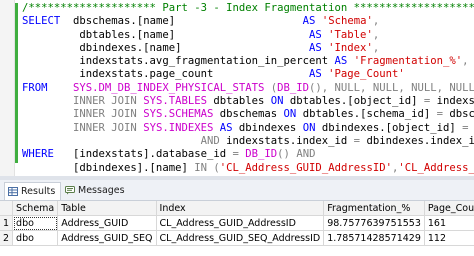 The height and width of the screenshot is (256, 474). I want to click on messages-icon, so click(70, 190).